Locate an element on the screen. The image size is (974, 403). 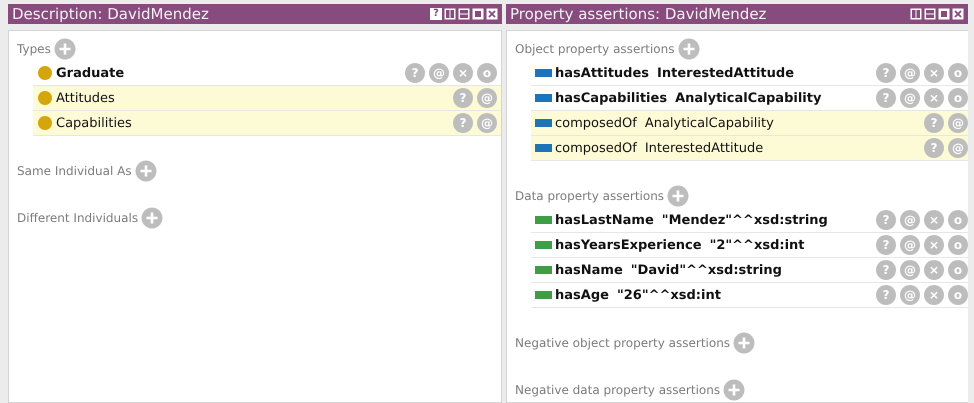
section-title: Same Individual As is located at coordinates (74, 171).